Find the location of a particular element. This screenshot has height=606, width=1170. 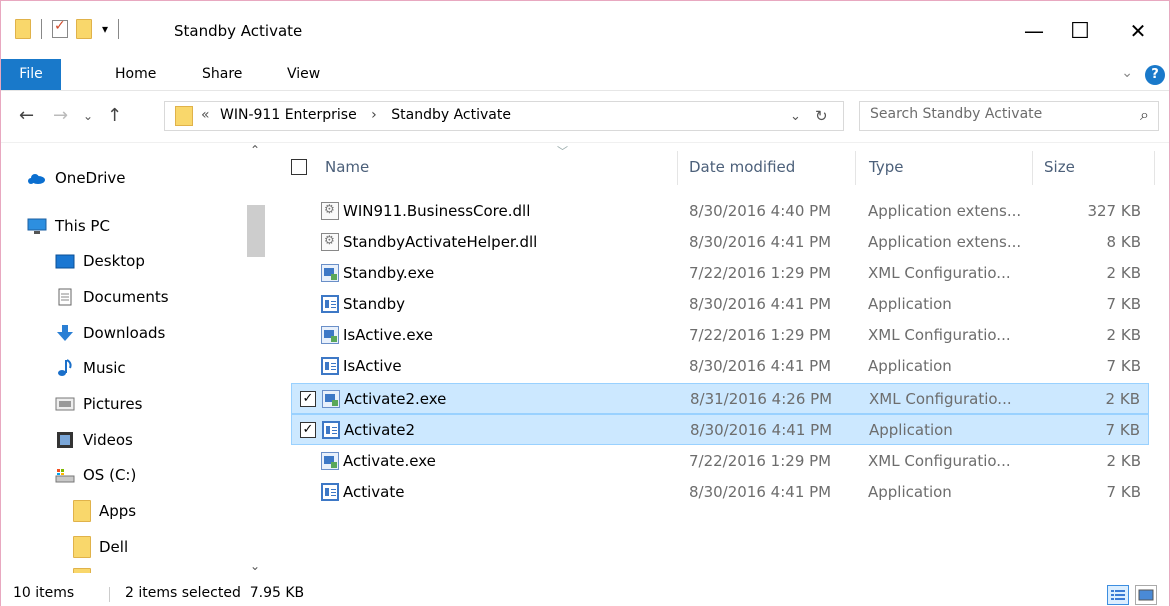

window-title: Standby Activate is located at coordinates (238, 31).